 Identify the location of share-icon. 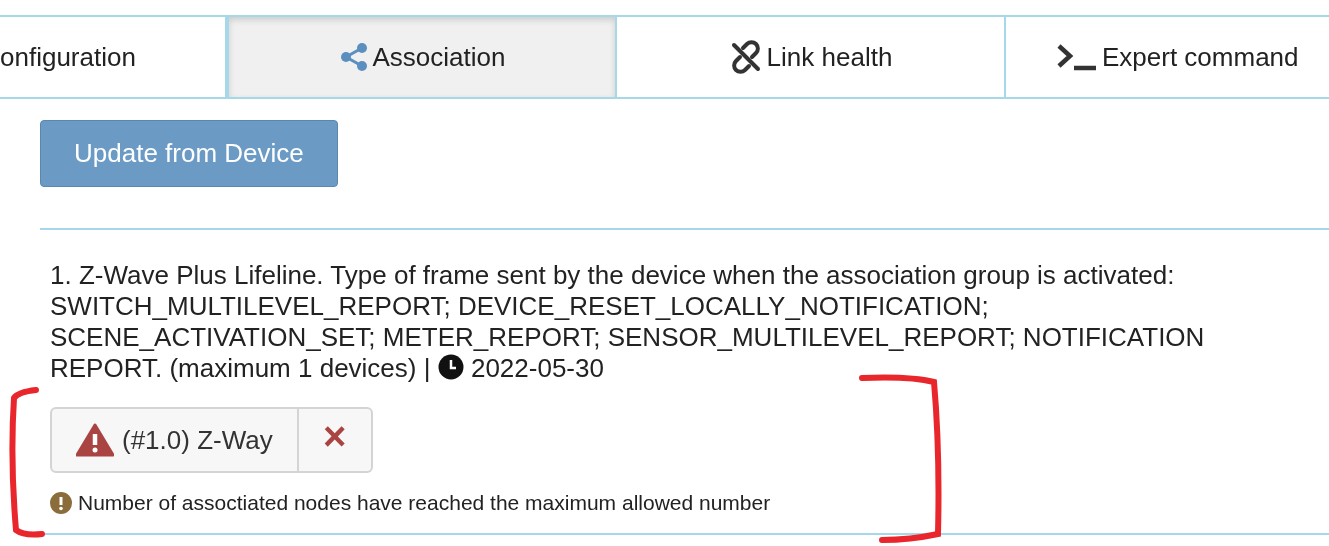
(353, 57).